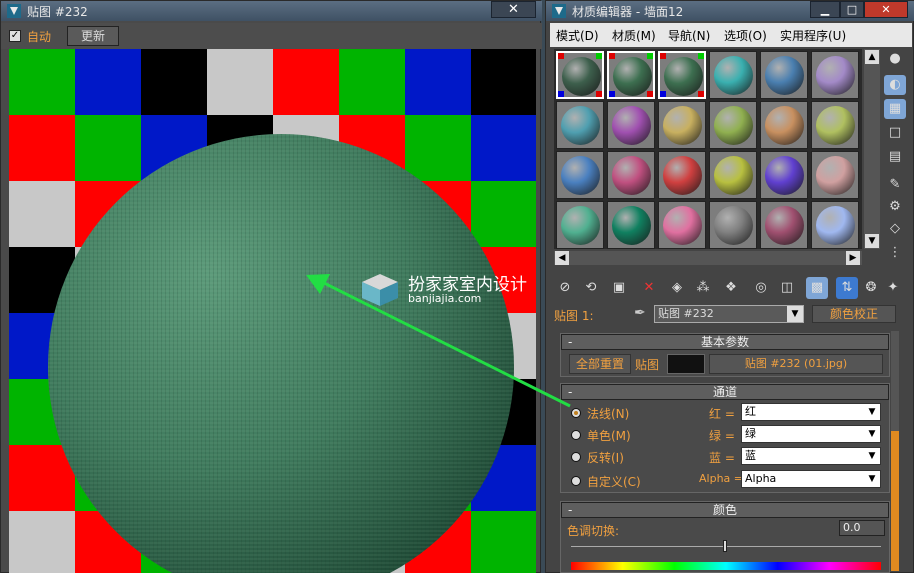  Describe the element at coordinates (576, 457) in the screenshot. I see `radio-invert` at that location.